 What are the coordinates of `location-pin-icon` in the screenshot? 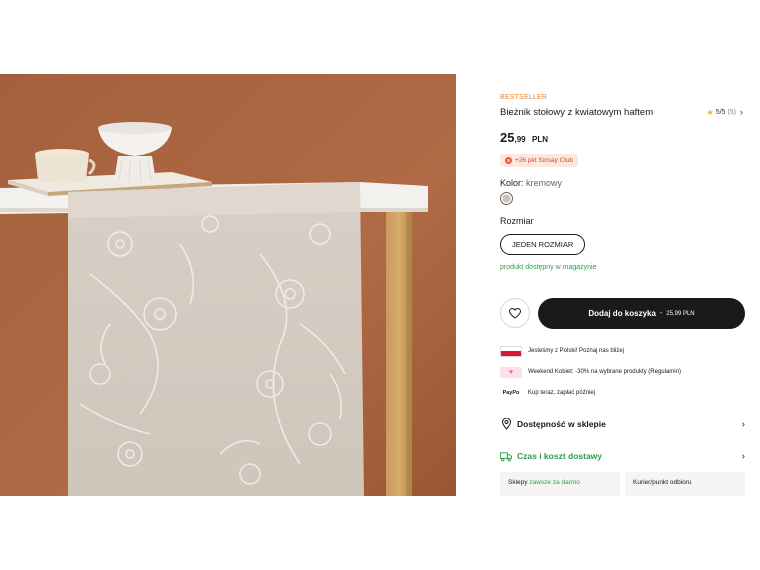 It's located at (506, 424).